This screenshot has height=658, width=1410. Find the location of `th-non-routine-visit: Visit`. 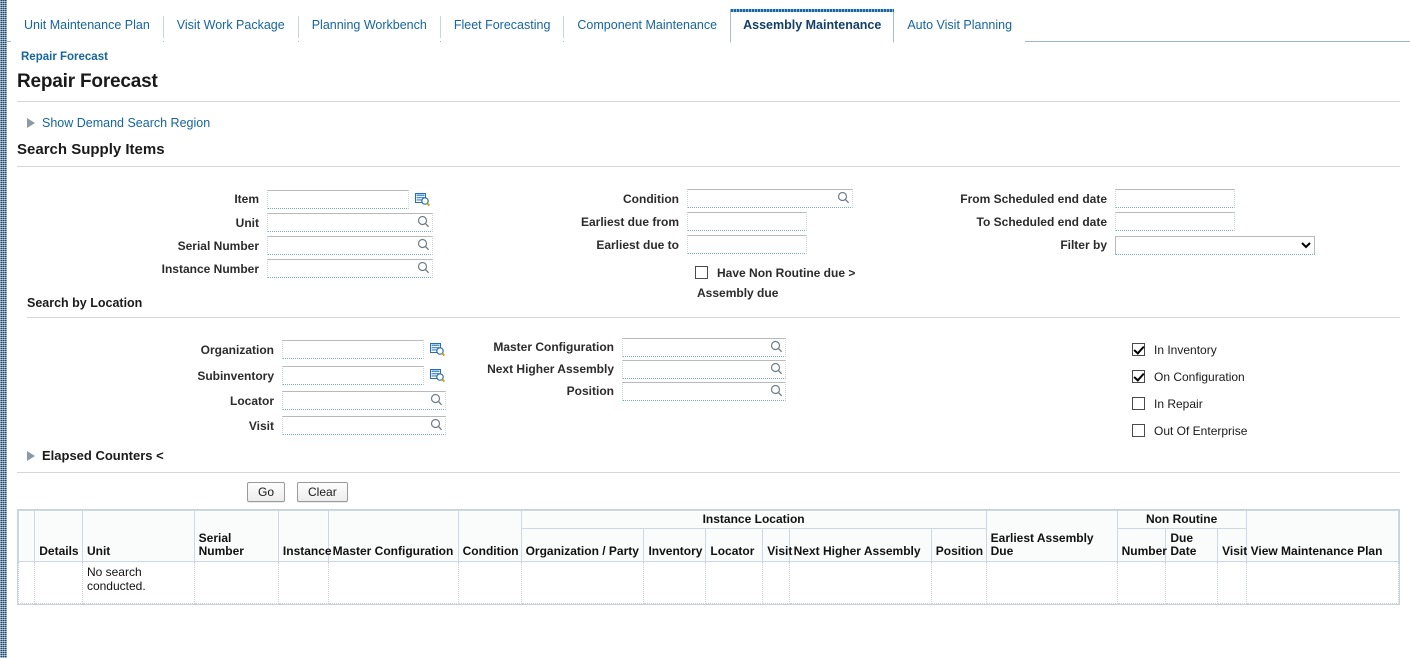

th-non-routine-visit: Visit is located at coordinates (1232, 545).